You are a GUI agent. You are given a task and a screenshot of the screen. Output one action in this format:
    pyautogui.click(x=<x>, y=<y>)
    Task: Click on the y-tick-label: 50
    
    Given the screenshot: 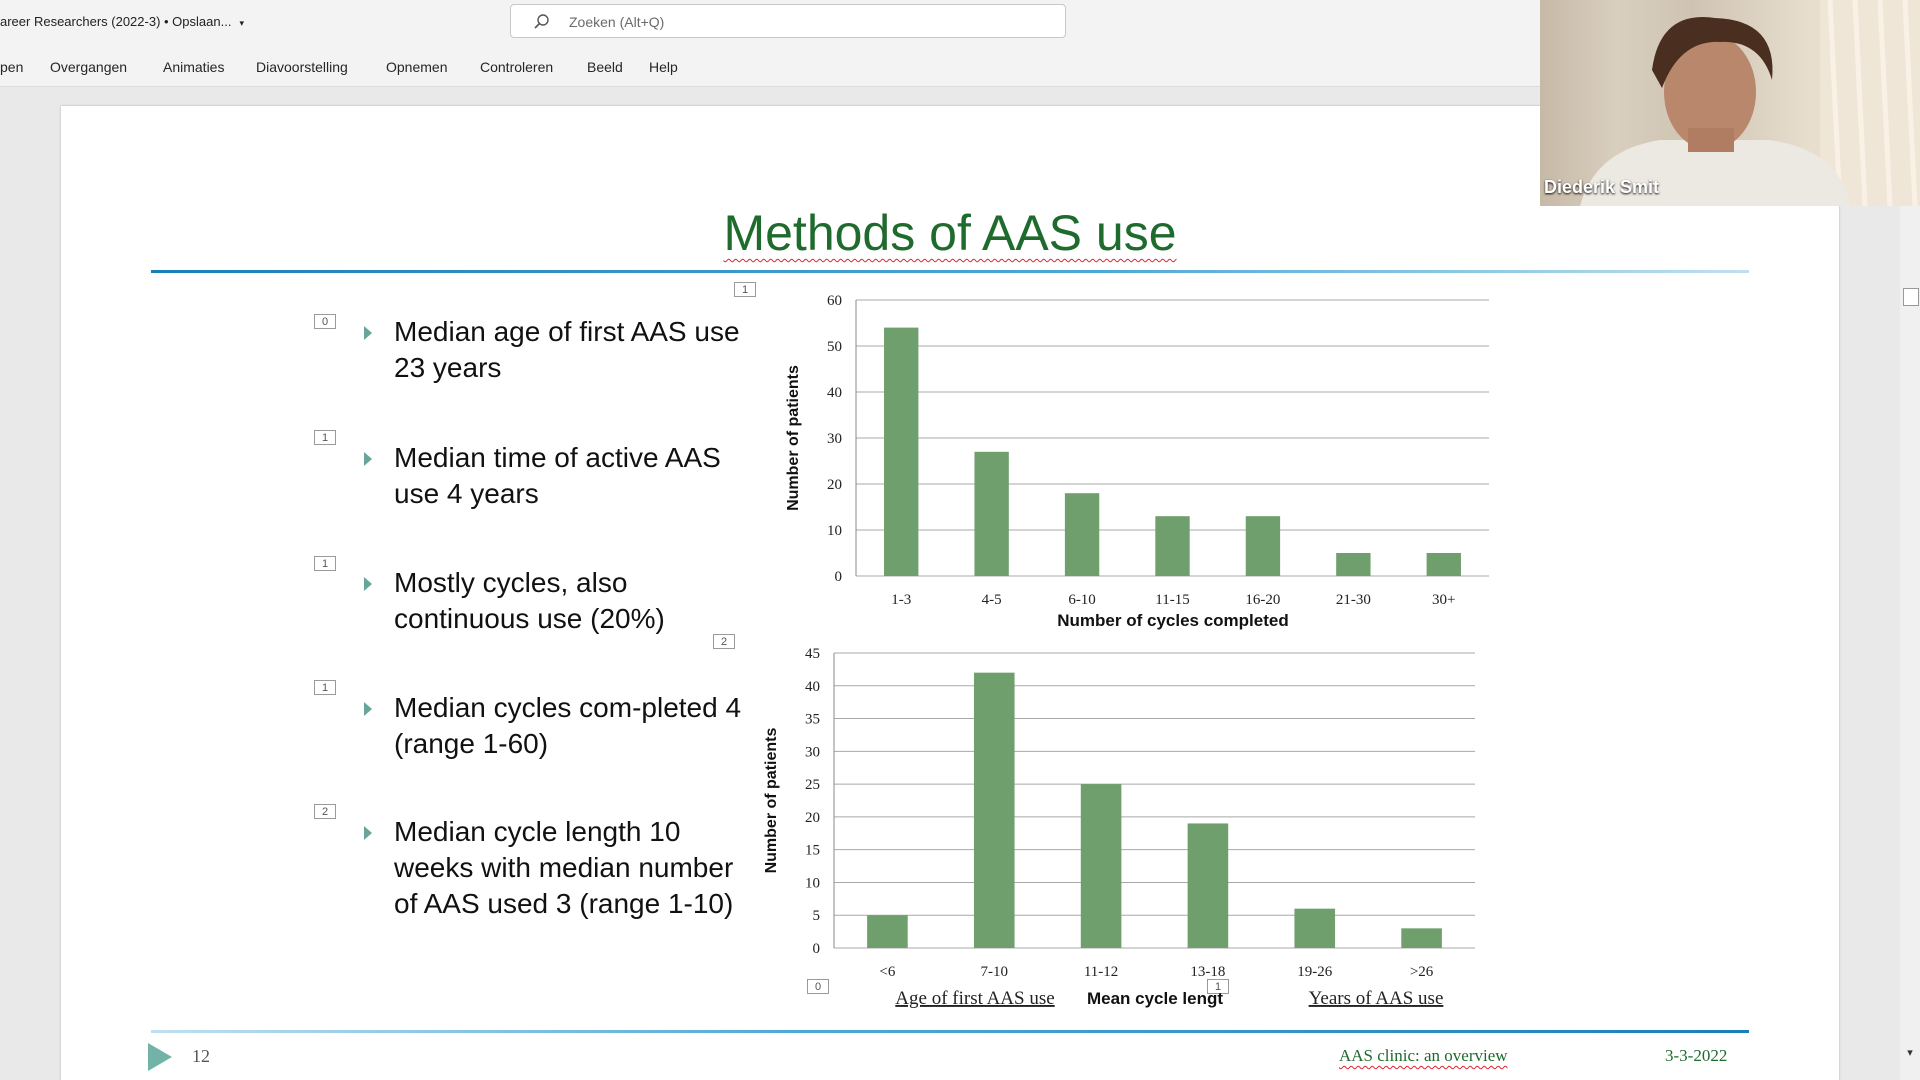 What is the action you would take?
    pyautogui.click(x=834, y=347)
    